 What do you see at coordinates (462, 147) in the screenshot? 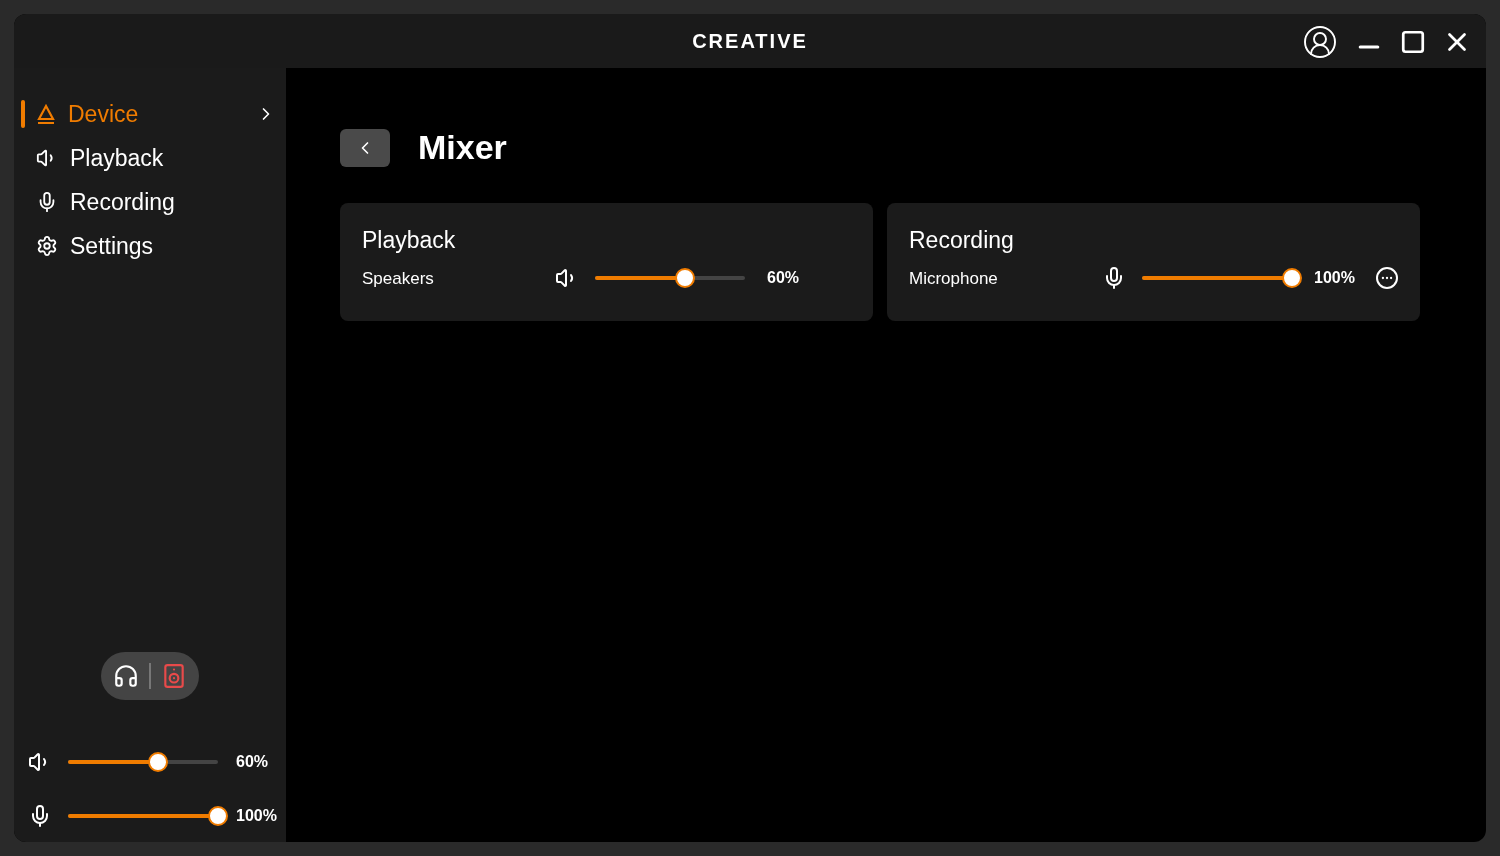
I see `page-title: Mixer` at bounding box center [462, 147].